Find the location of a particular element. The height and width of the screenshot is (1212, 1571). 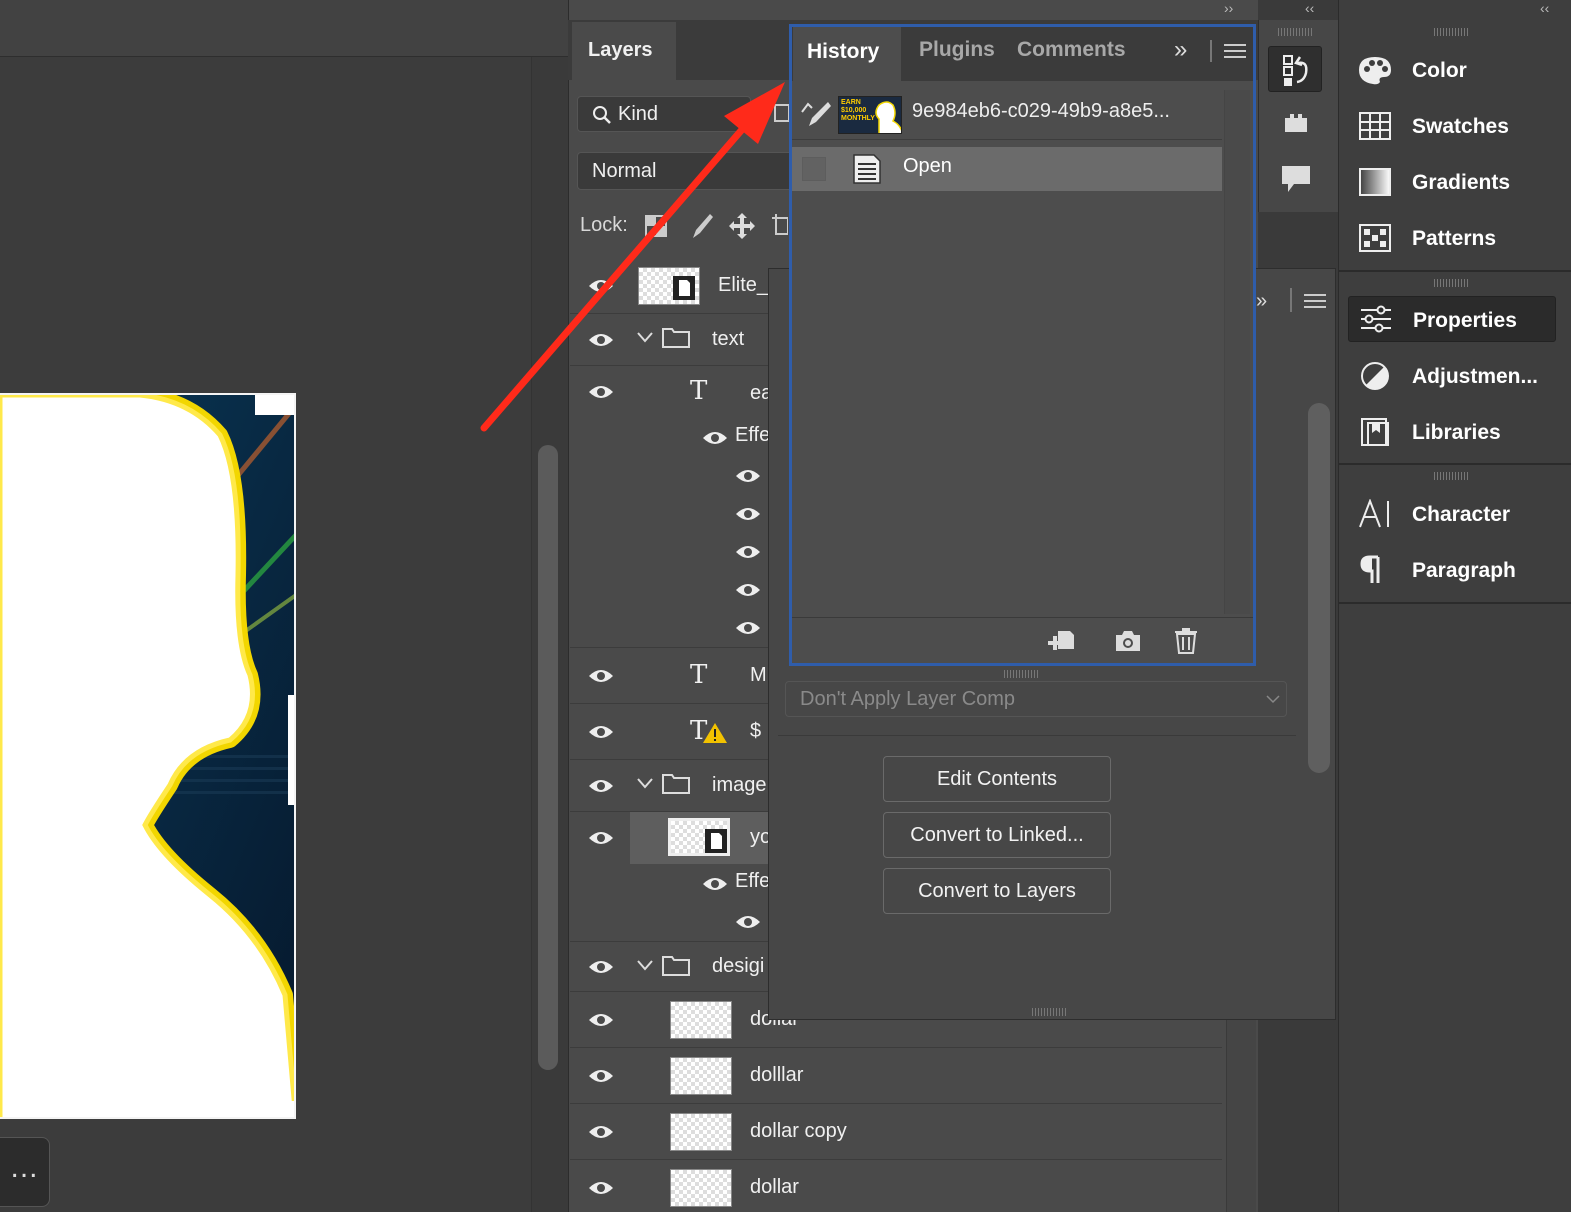

panel-expand-icon: » is located at coordinates (1261, 301).